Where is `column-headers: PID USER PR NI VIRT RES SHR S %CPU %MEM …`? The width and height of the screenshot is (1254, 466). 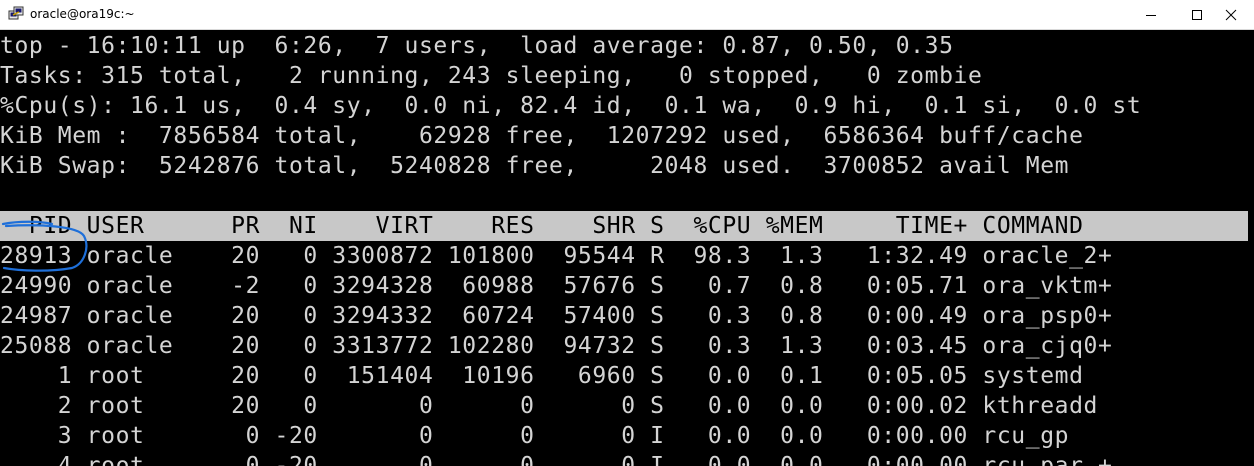 column-headers: PID USER PR NI VIRT RES SHR S %CPU %MEM … is located at coordinates (542, 226).